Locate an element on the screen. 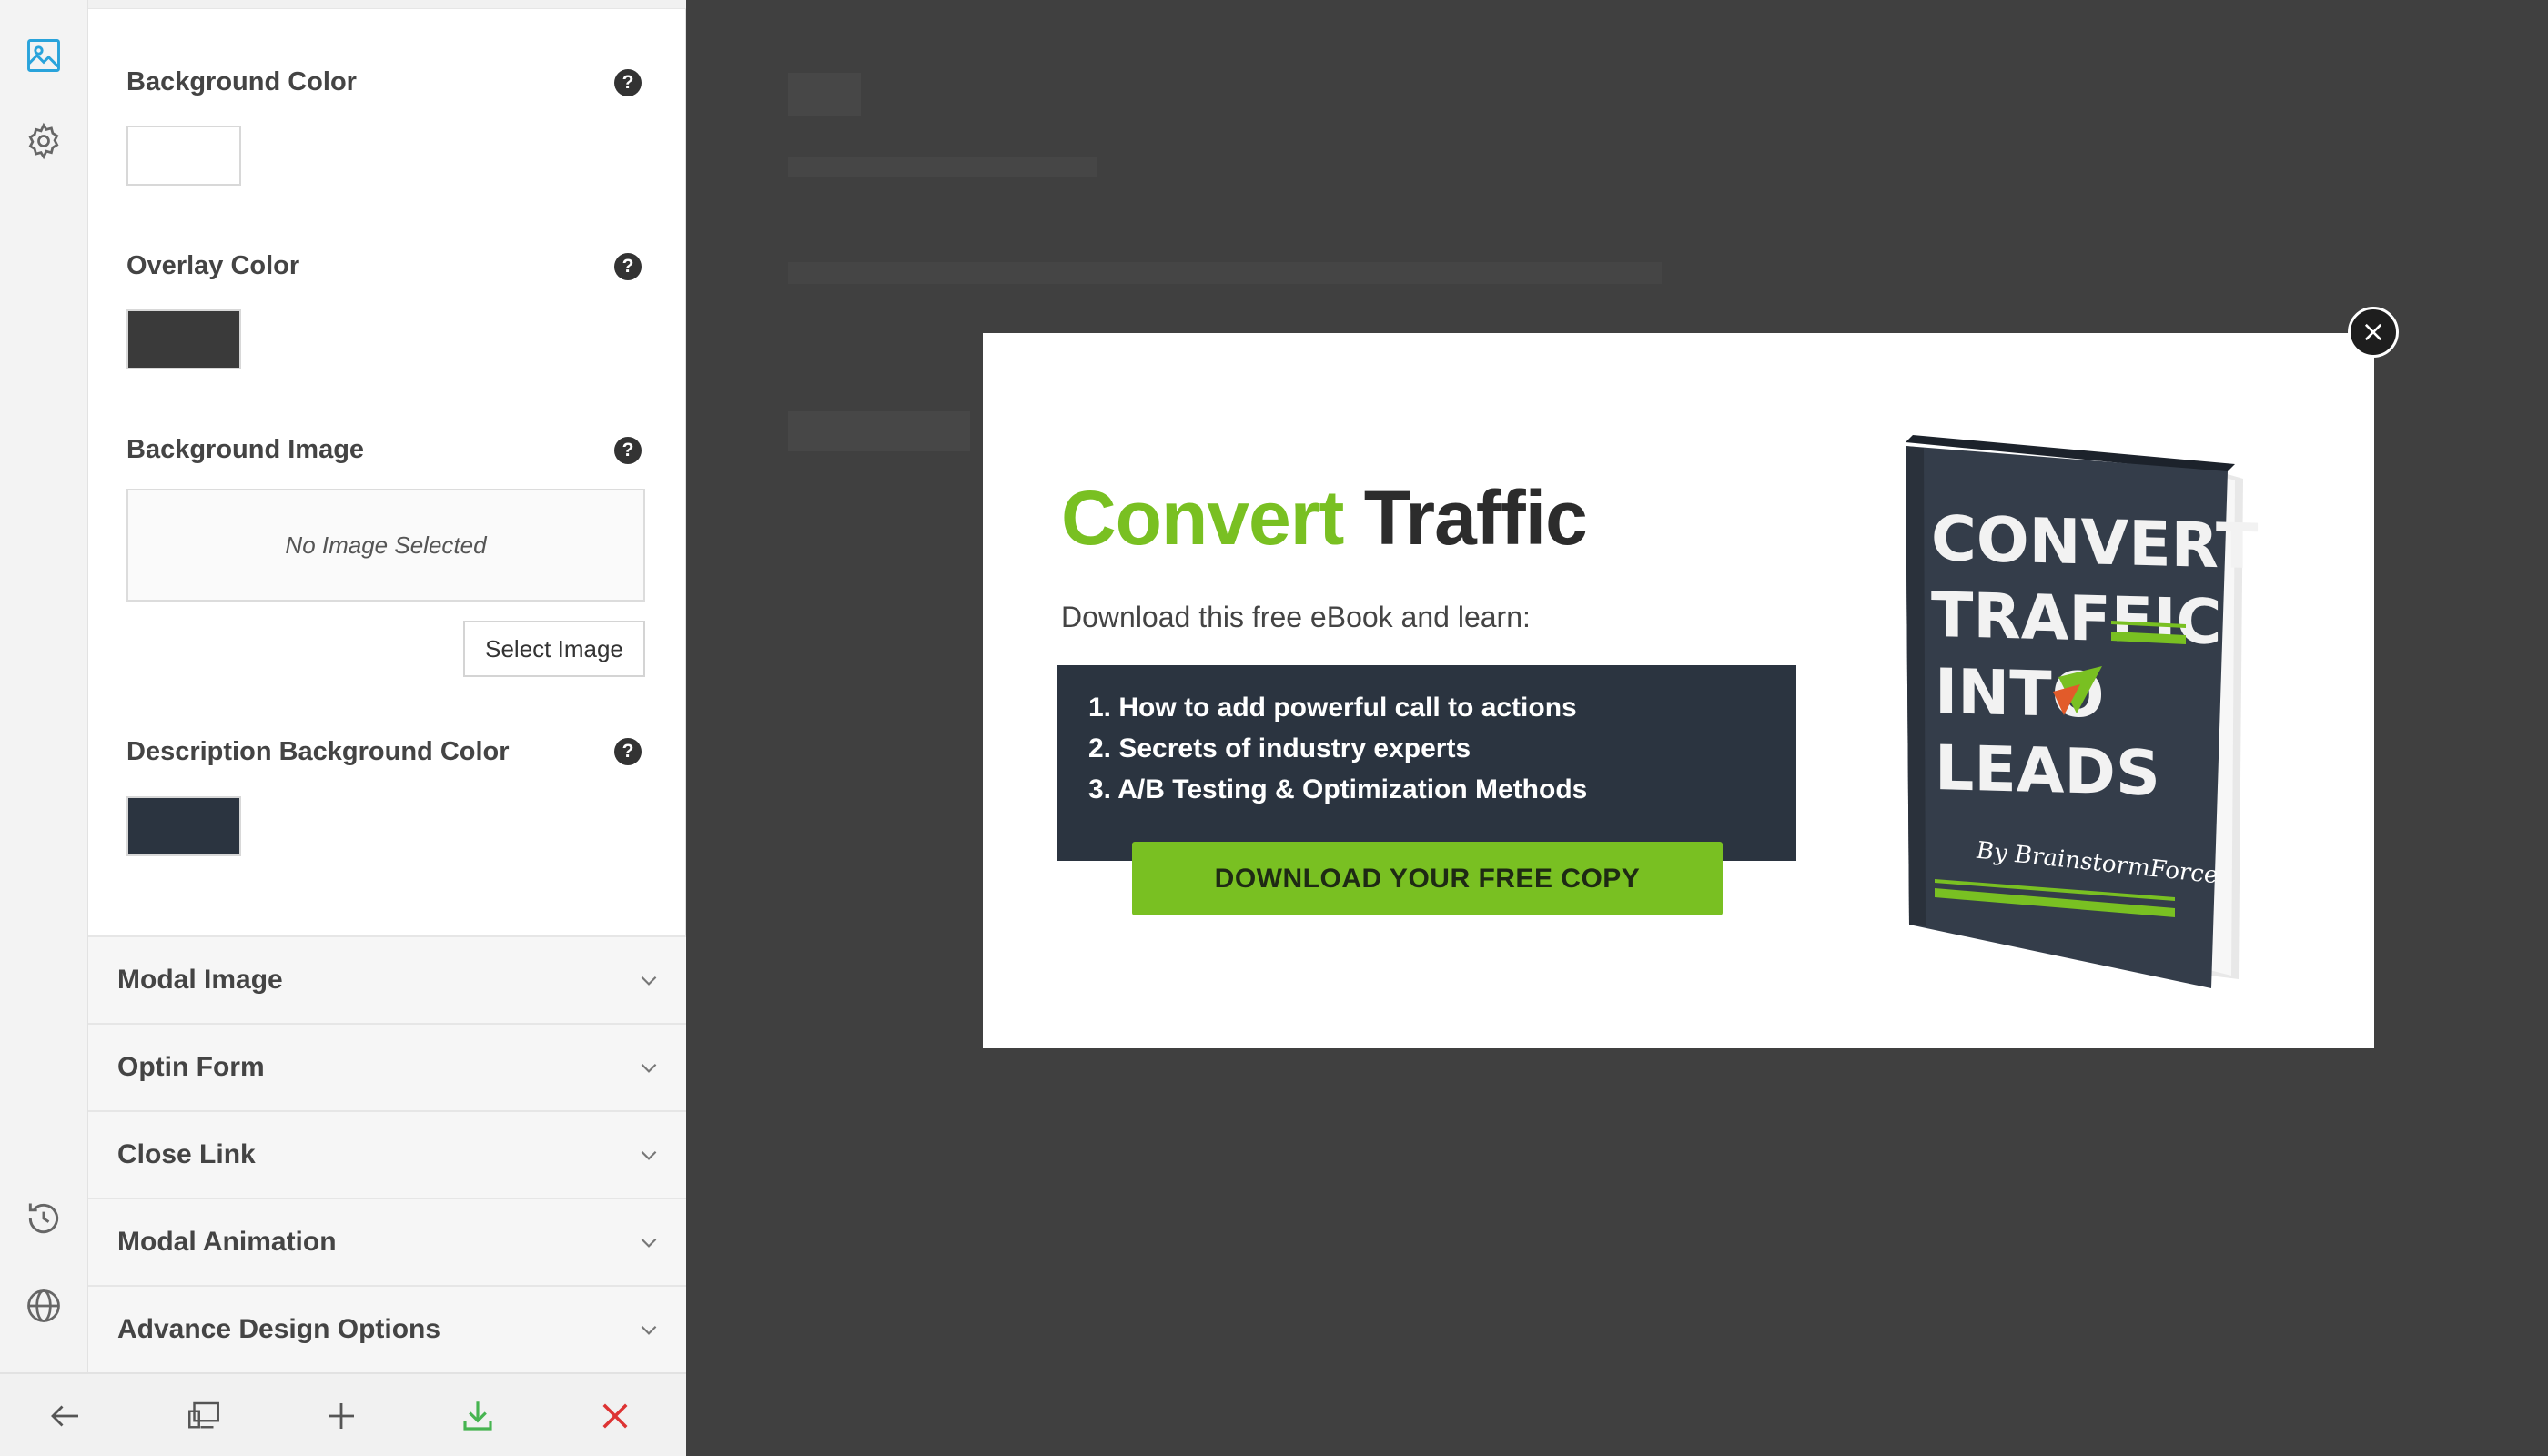 Image resolution: width=2548 pixels, height=1456 pixels. description-bg-color-label: Description Background Color is located at coordinates (318, 752).